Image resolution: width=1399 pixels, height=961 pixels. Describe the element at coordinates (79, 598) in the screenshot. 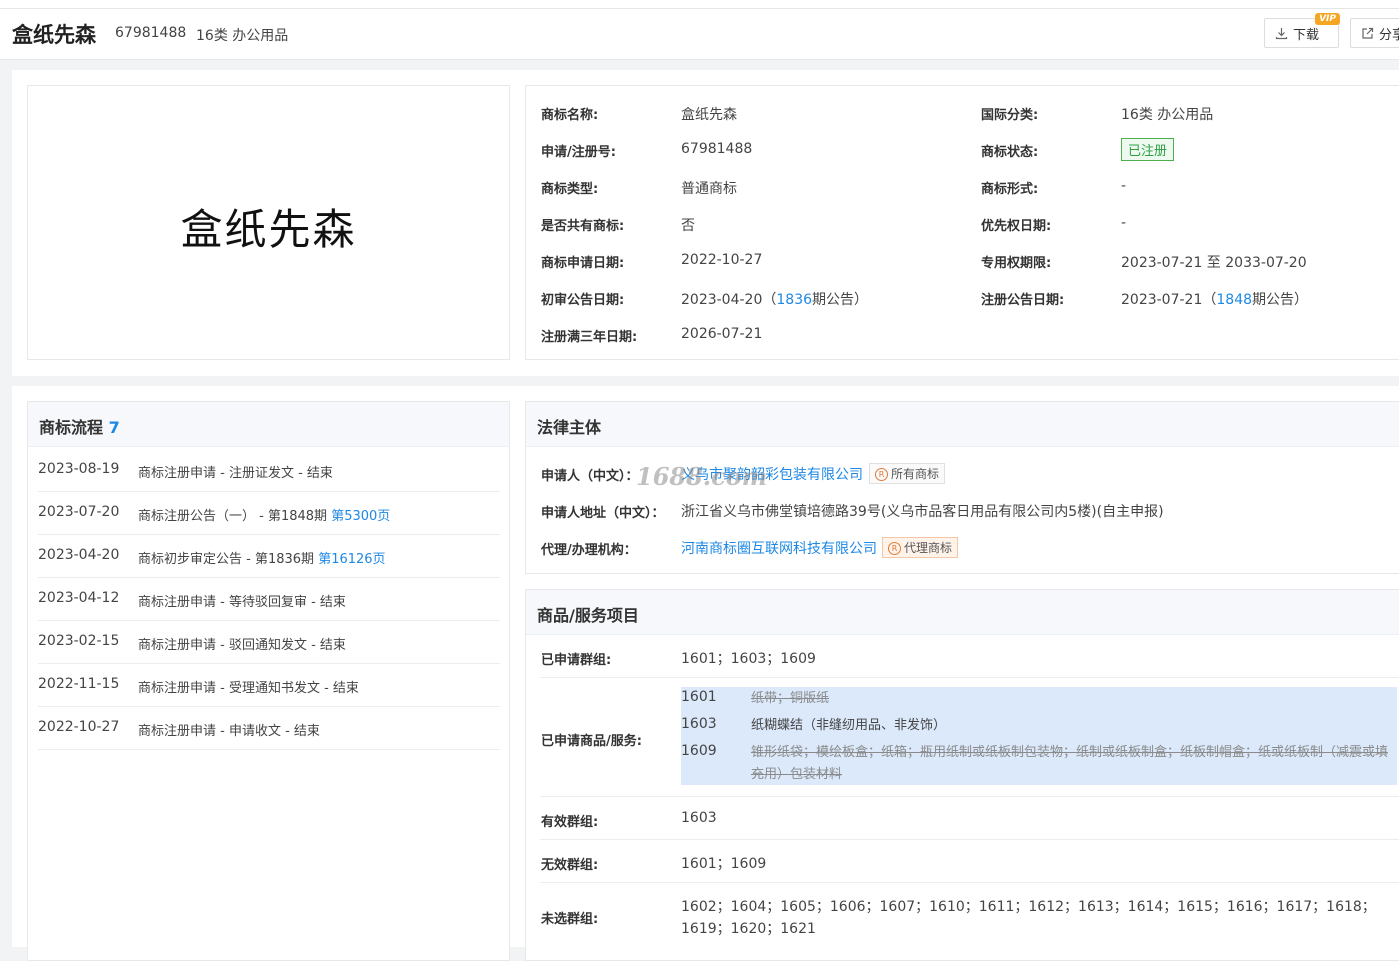

I see `flow-date: 2023-04-12` at that location.